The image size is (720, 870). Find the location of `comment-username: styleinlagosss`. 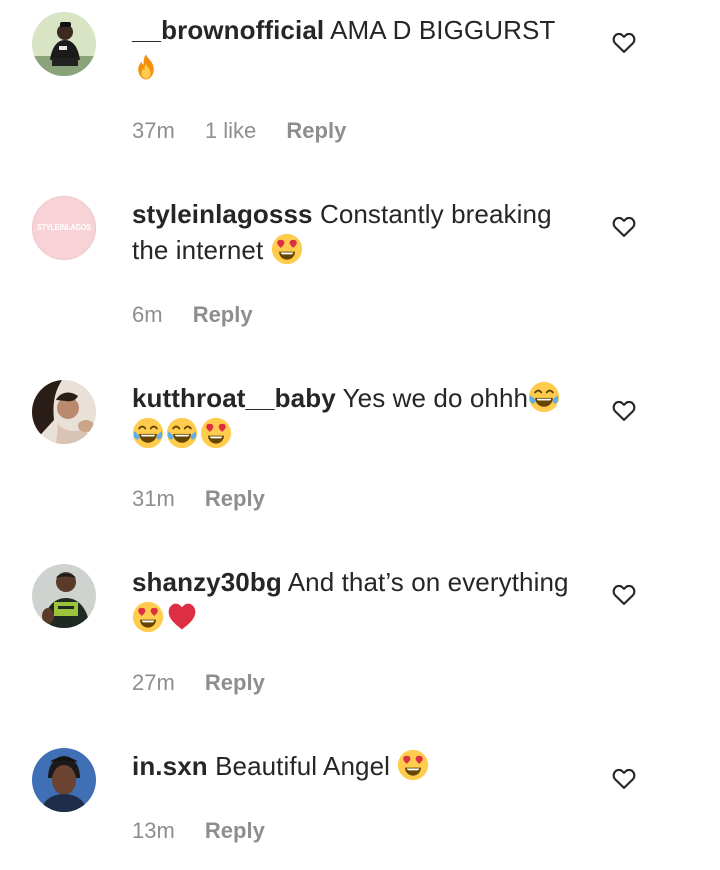

comment-username: styleinlagosss is located at coordinates (222, 214).